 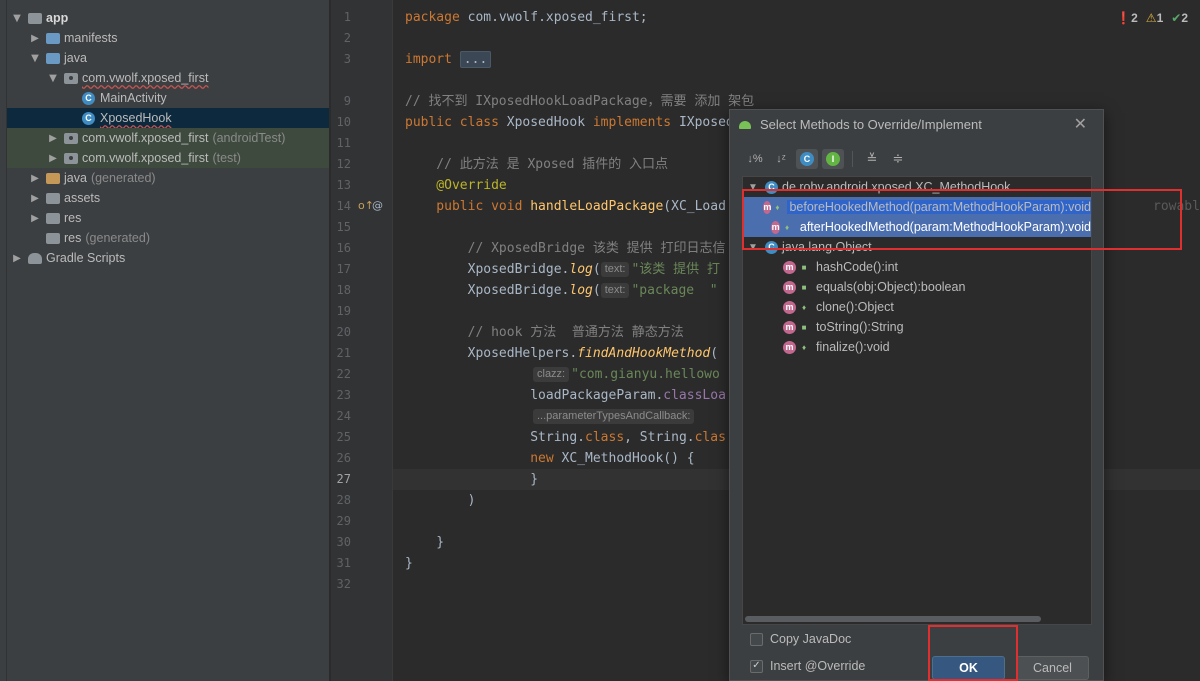 What do you see at coordinates (917, 307) in the screenshot?
I see `method-item: m ♦ clone():Object` at bounding box center [917, 307].